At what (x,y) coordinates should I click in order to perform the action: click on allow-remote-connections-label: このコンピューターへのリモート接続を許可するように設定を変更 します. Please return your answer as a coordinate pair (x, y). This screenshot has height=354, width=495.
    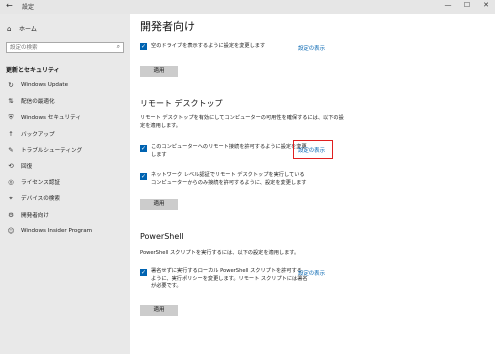
    Looking at the image, I should click on (229, 151).